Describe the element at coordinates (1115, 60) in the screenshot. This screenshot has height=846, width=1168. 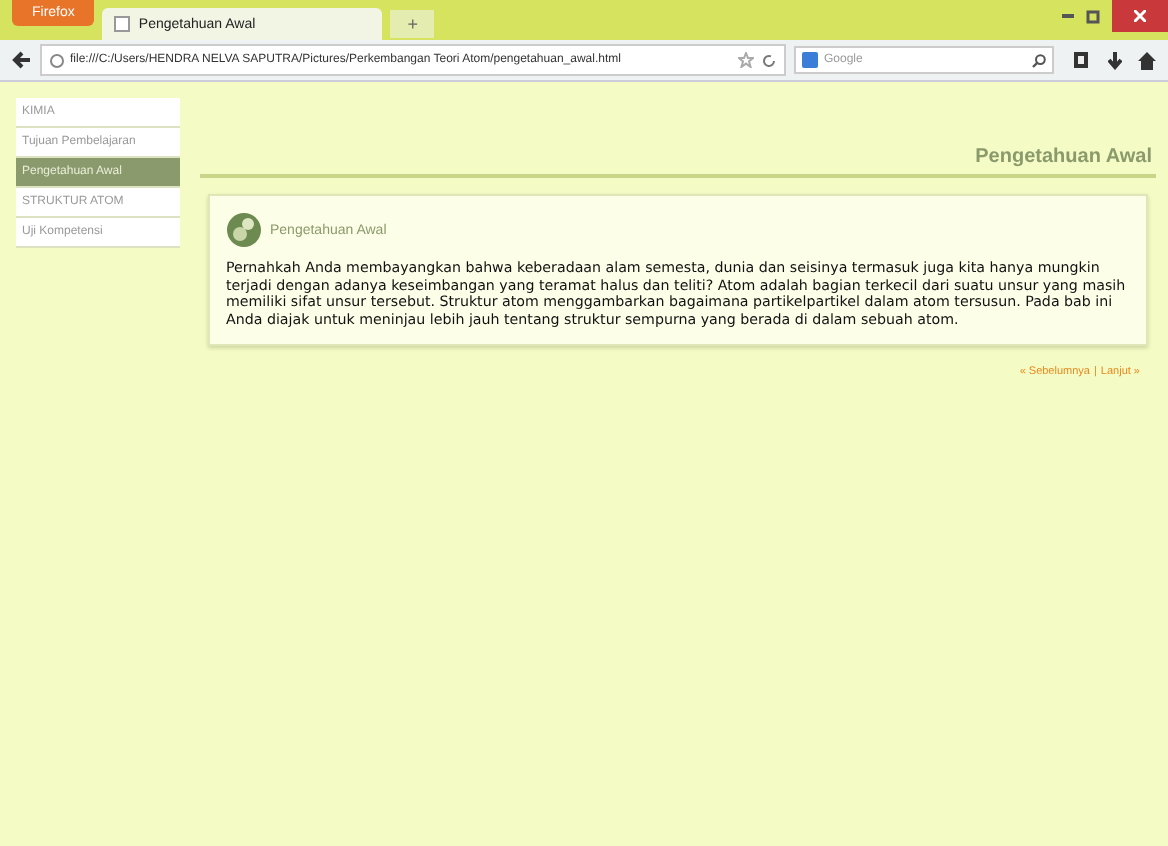
I see `download-icon` at that location.